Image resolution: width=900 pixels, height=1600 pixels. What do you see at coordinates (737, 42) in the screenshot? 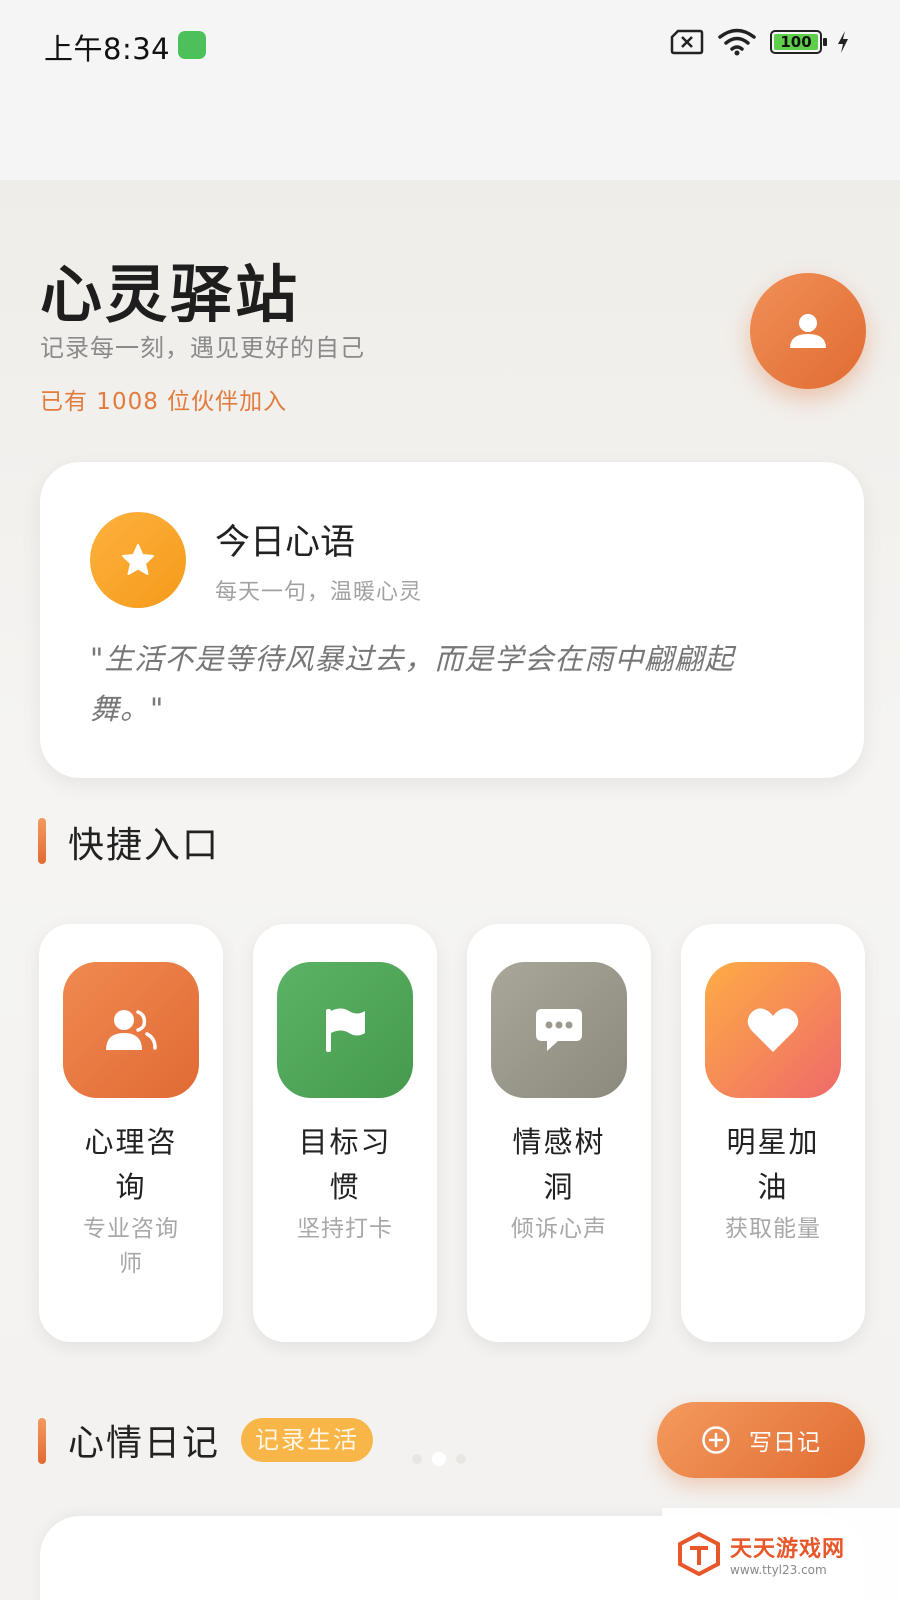
I see `wifi-icon` at bounding box center [737, 42].